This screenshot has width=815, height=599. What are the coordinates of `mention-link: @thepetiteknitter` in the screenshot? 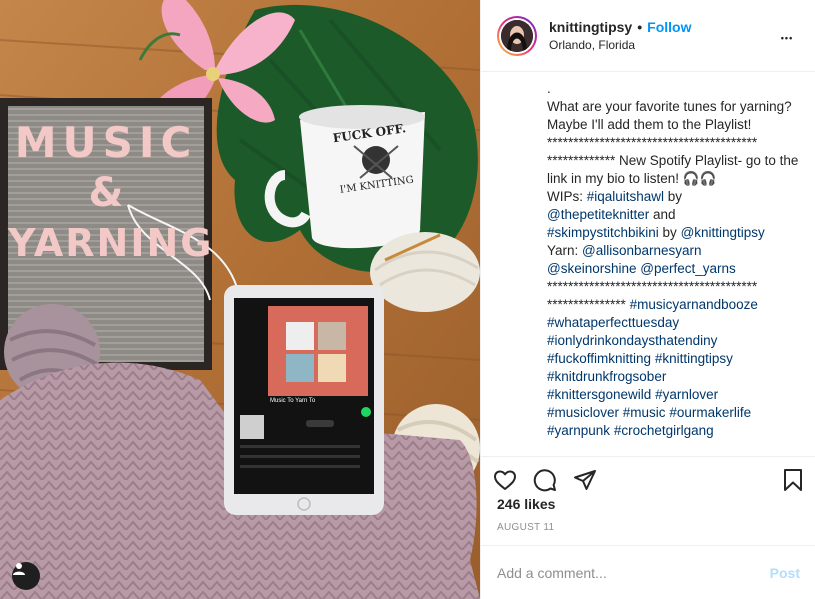 It's located at (598, 214).